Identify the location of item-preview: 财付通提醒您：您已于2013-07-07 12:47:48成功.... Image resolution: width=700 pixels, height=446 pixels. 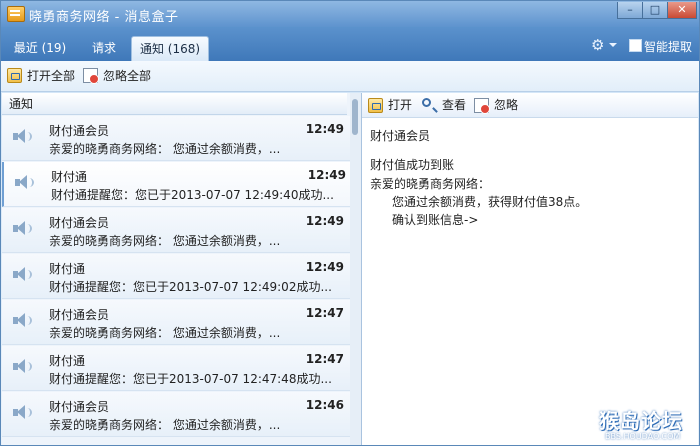
(190, 379).